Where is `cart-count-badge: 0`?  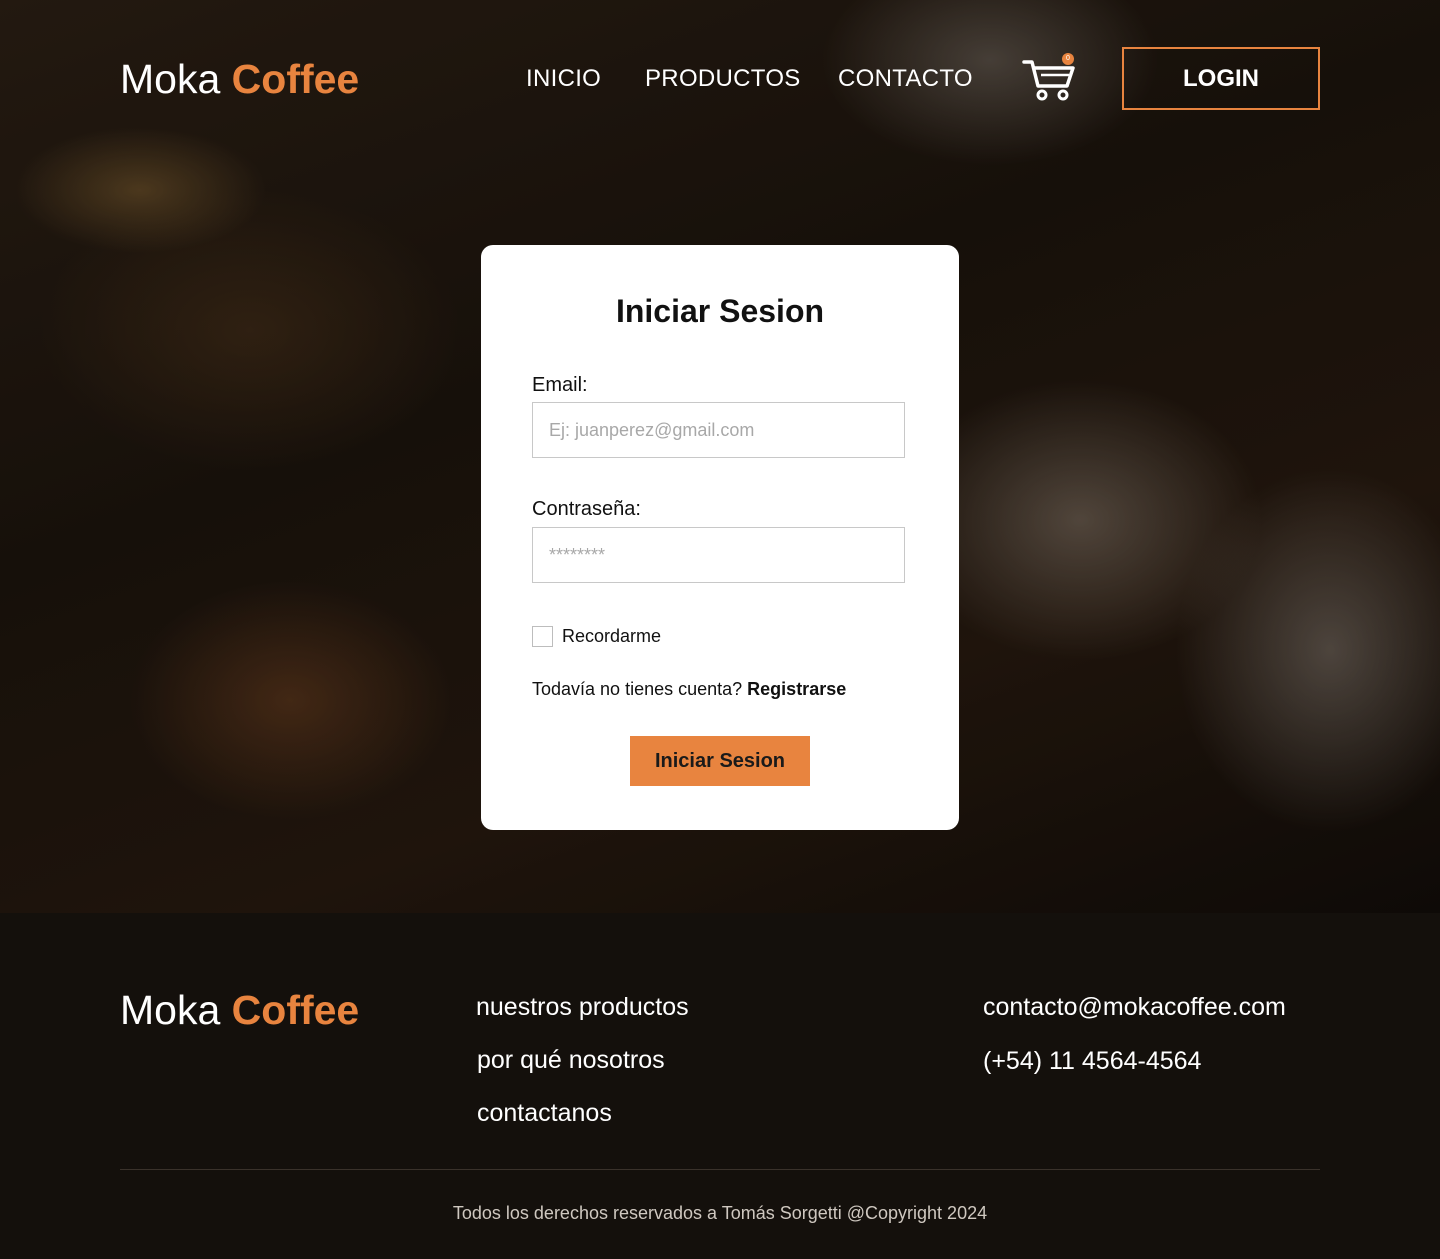 cart-count-badge: 0 is located at coordinates (1068, 59).